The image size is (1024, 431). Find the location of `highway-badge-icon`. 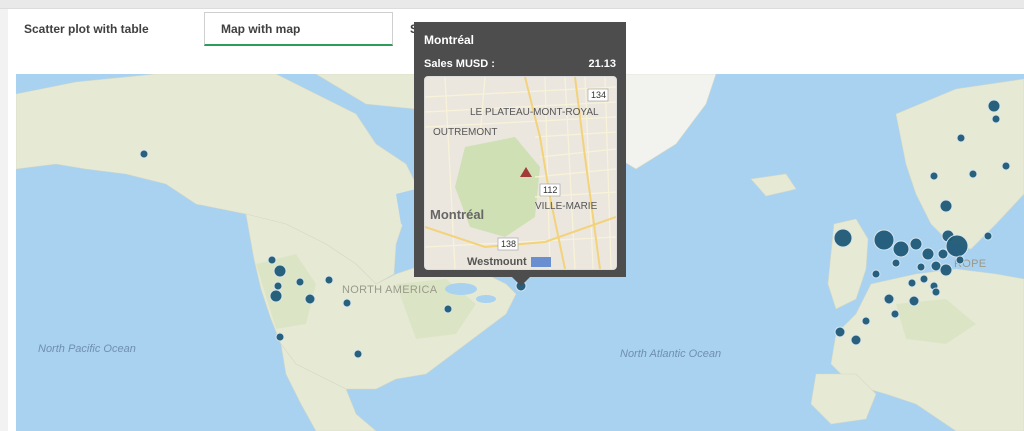

highway-badge-icon is located at coordinates (541, 262).